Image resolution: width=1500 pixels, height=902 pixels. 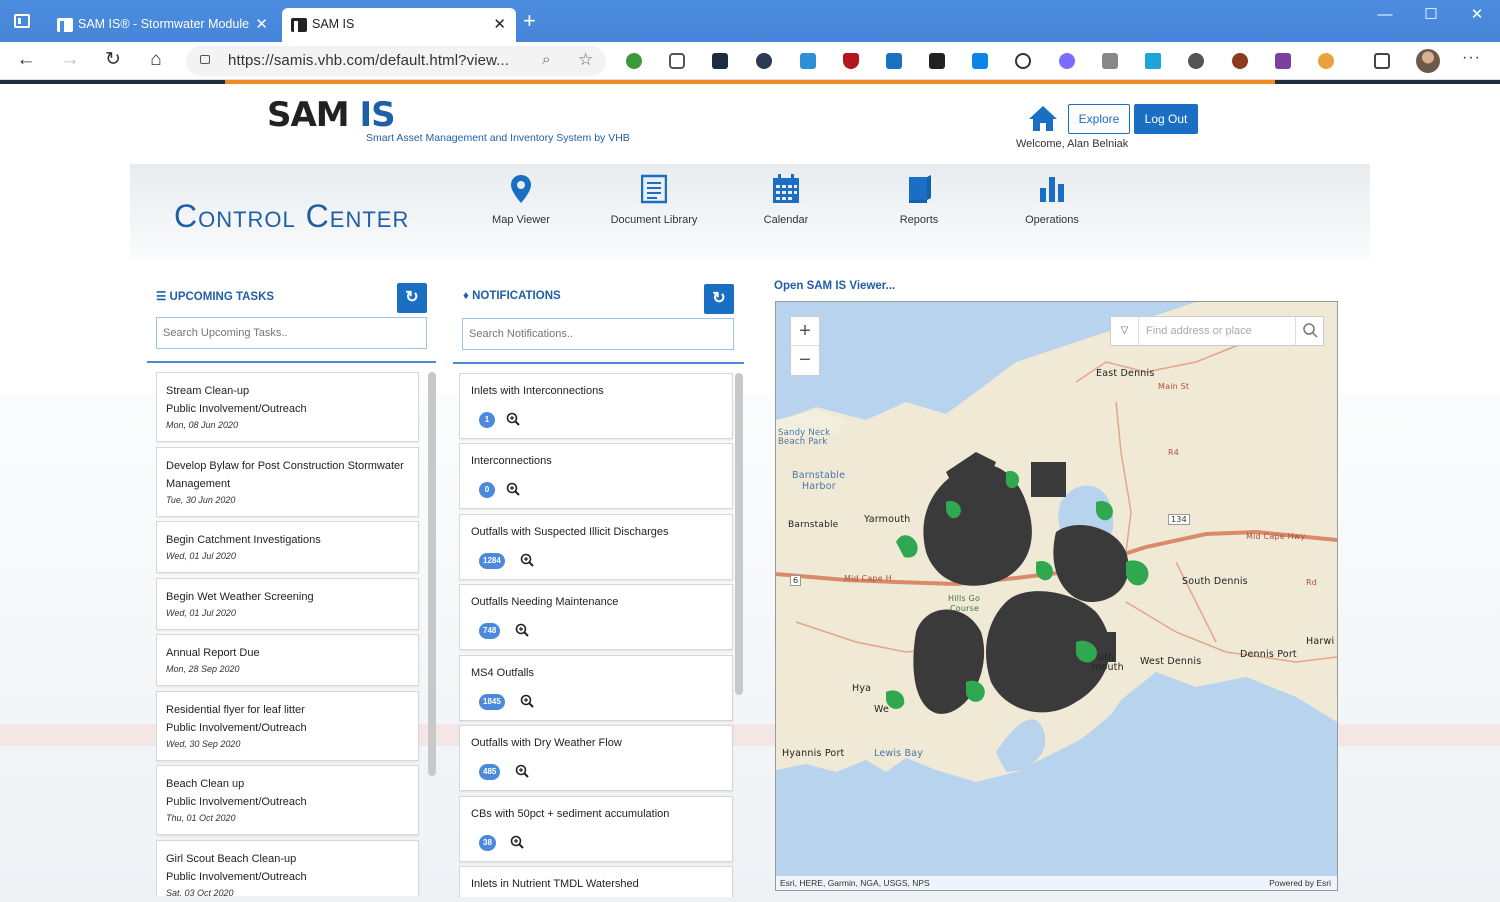 What do you see at coordinates (1428, 61) in the screenshot?
I see `profile-avatar` at bounding box center [1428, 61].